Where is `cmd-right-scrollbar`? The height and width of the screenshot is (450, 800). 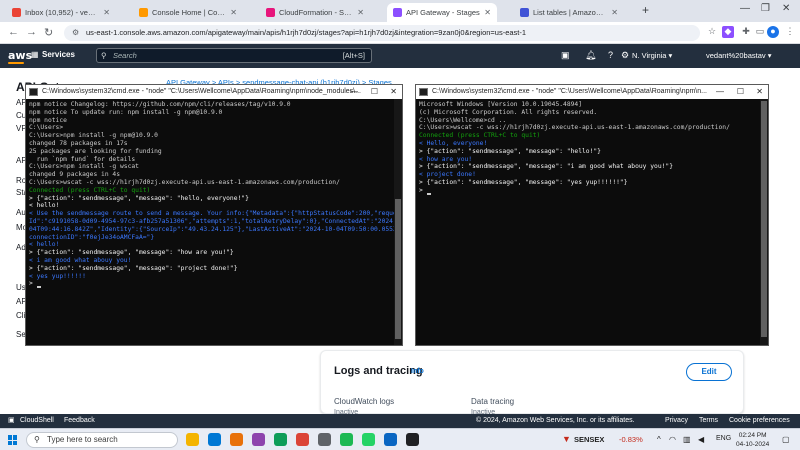
cmd-right-scrollbar is located at coordinates (764, 222).